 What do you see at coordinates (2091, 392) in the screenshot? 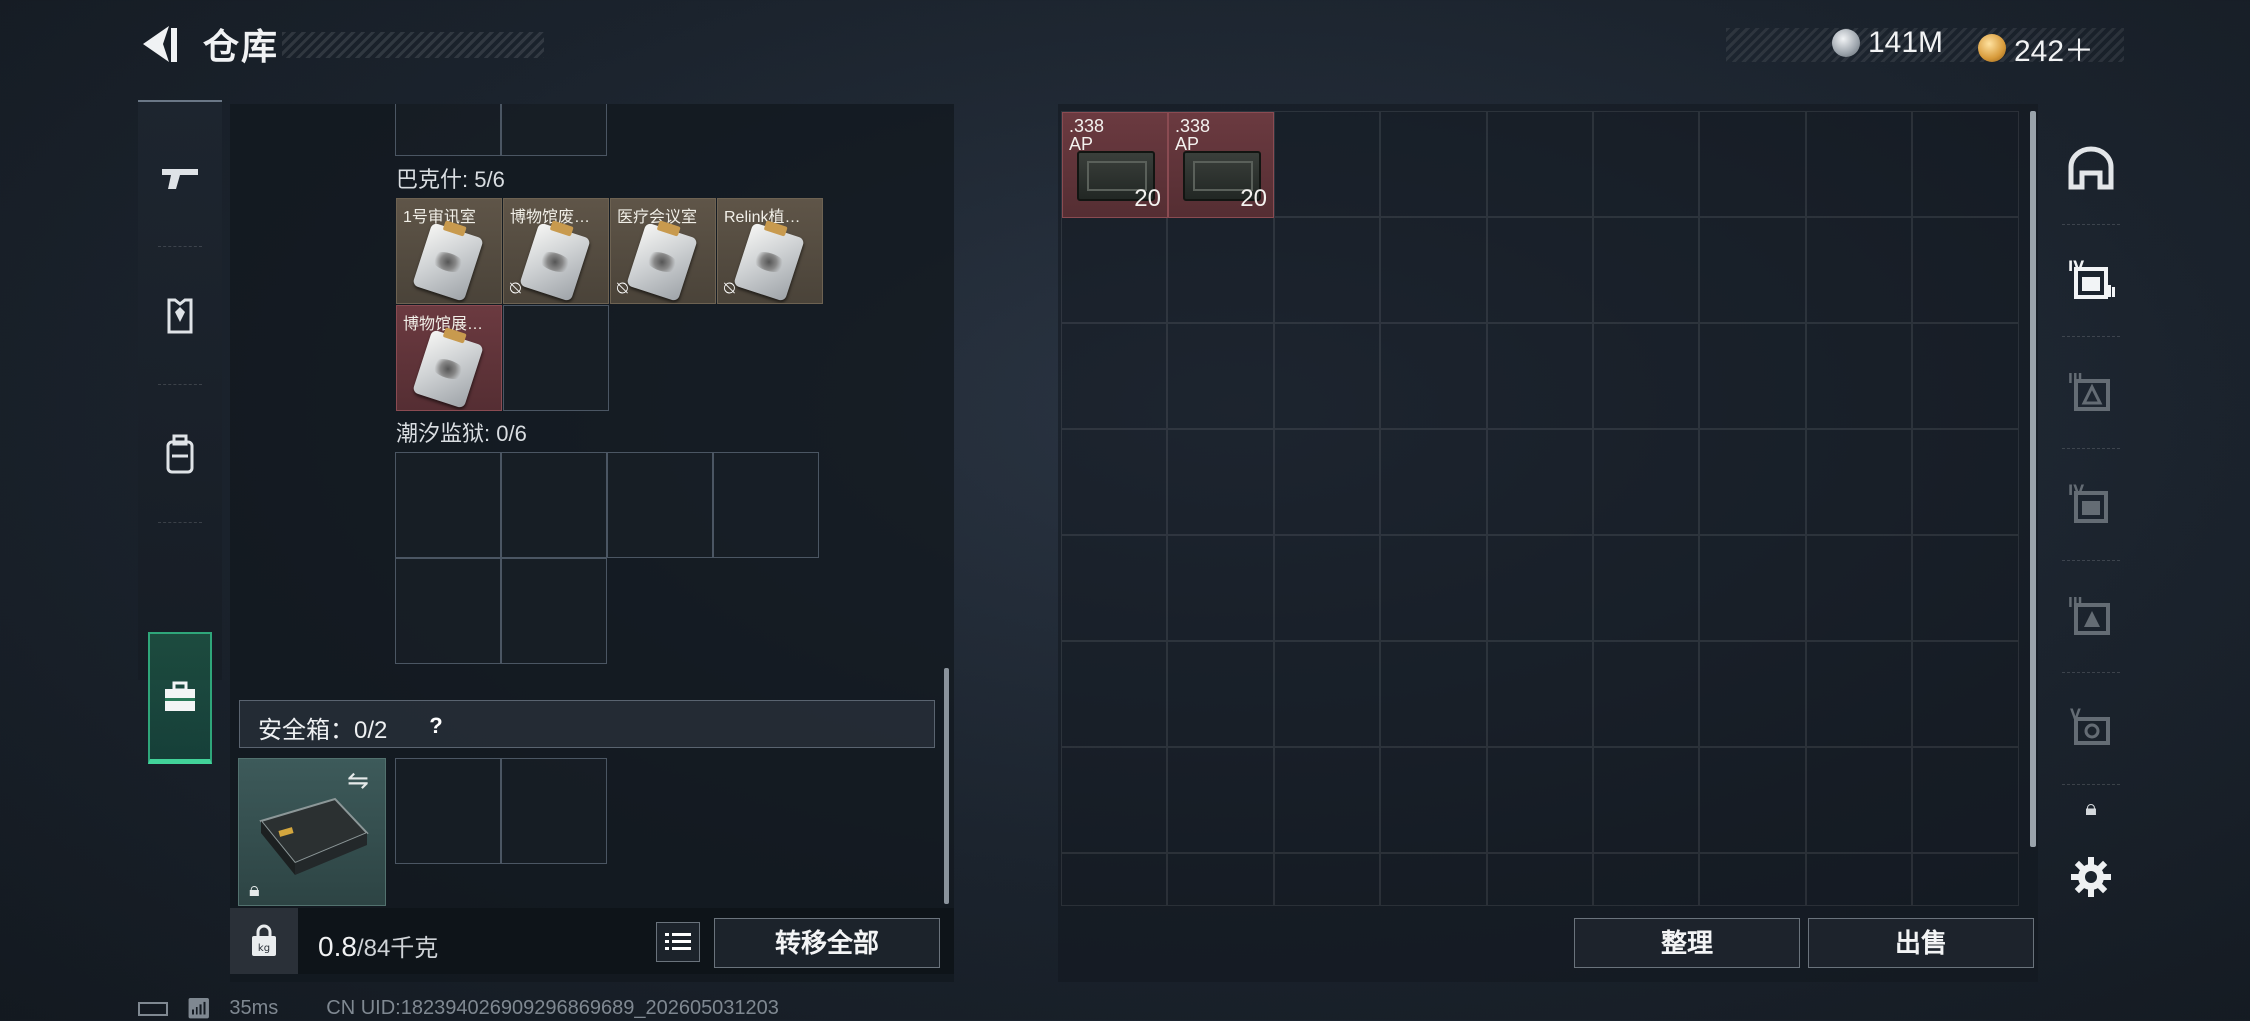
I see `tab-stash-2: III` at bounding box center [2091, 392].